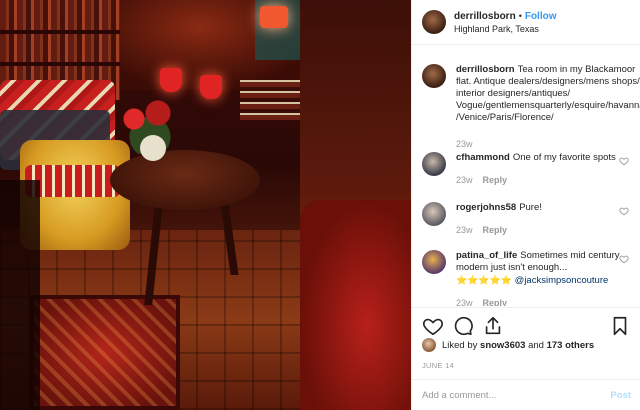  What do you see at coordinates (483, 157) in the screenshot?
I see `comment-username: cfhammond` at bounding box center [483, 157].